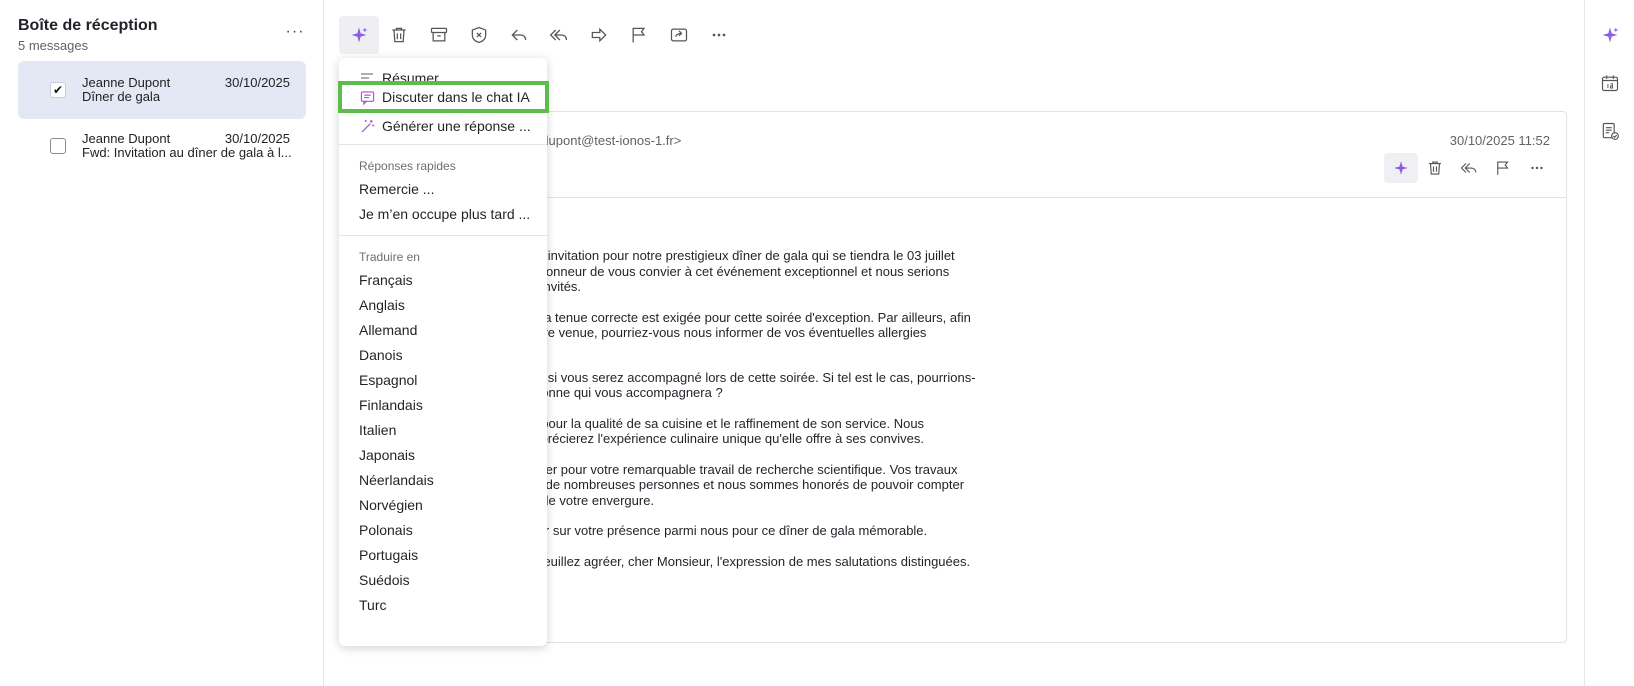 The height and width of the screenshot is (686, 1634). What do you see at coordinates (407, 166) in the screenshot?
I see `quick-replies-label: Réponses rapides` at bounding box center [407, 166].